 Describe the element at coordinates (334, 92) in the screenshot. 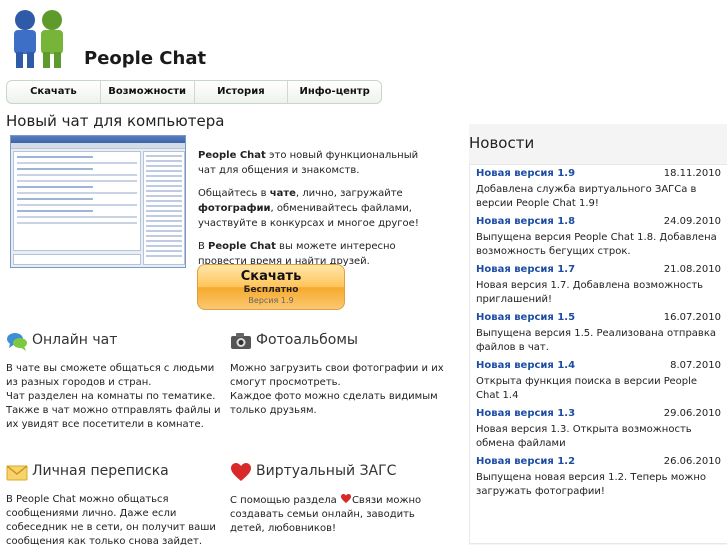

I see `nav-item-info-center: Инфо-центр` at that location.